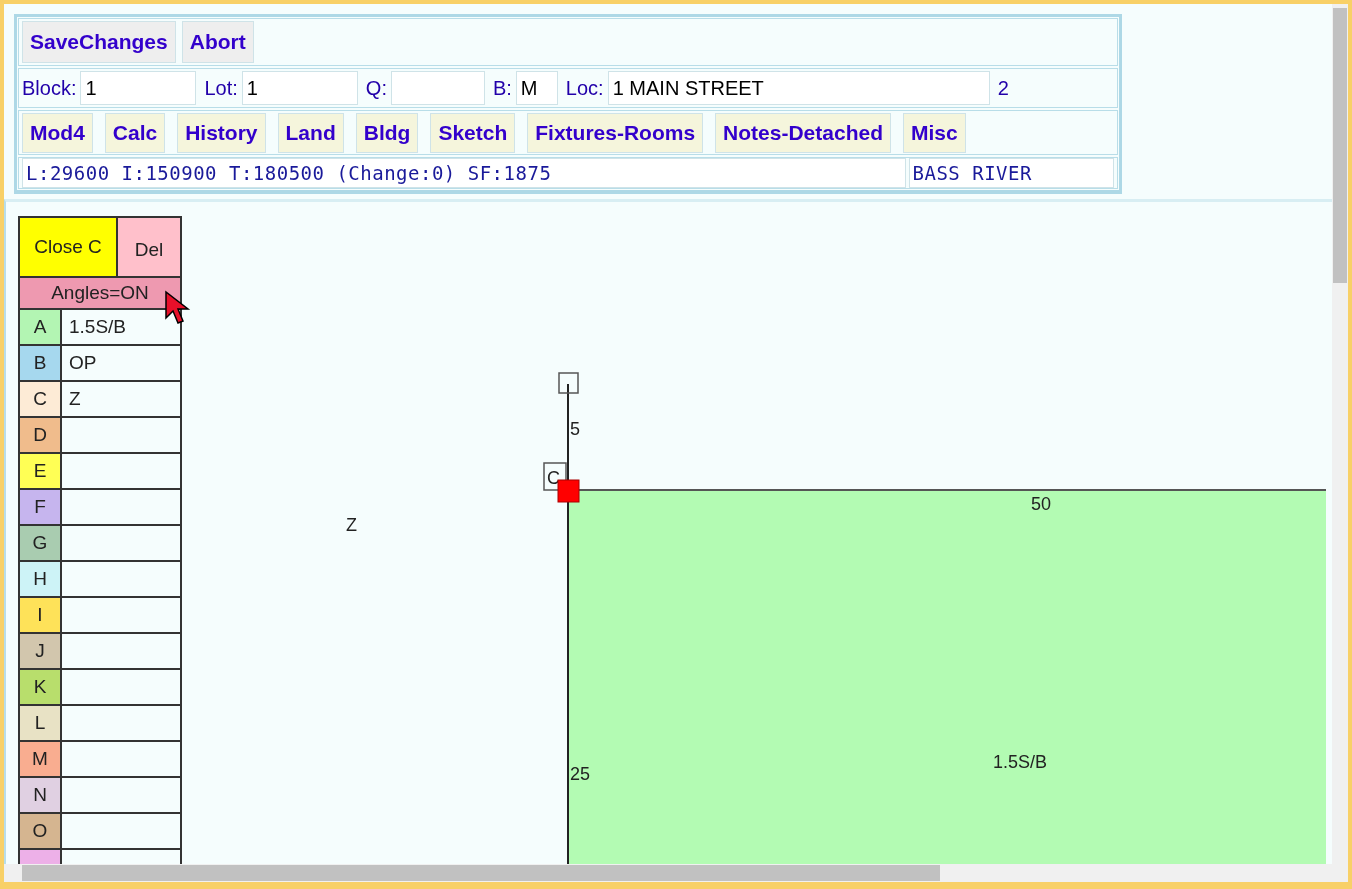 The height and width of the screenshot is (889, 1352). What do you see at coordinates (310, 132) in the screenshot?
I see `nav-button: Land` at bounding box center [310, 132].